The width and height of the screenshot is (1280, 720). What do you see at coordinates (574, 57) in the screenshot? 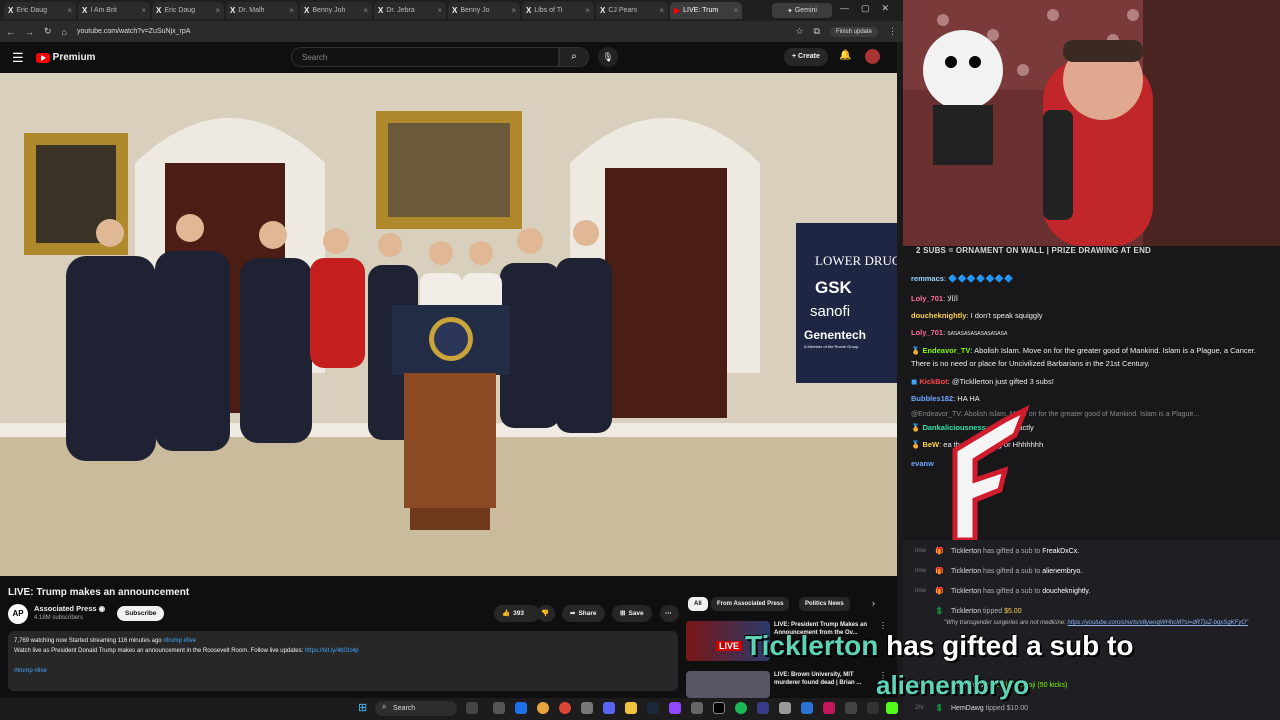
I see `search-icon: ⌕` at bounding box center [574, 57].